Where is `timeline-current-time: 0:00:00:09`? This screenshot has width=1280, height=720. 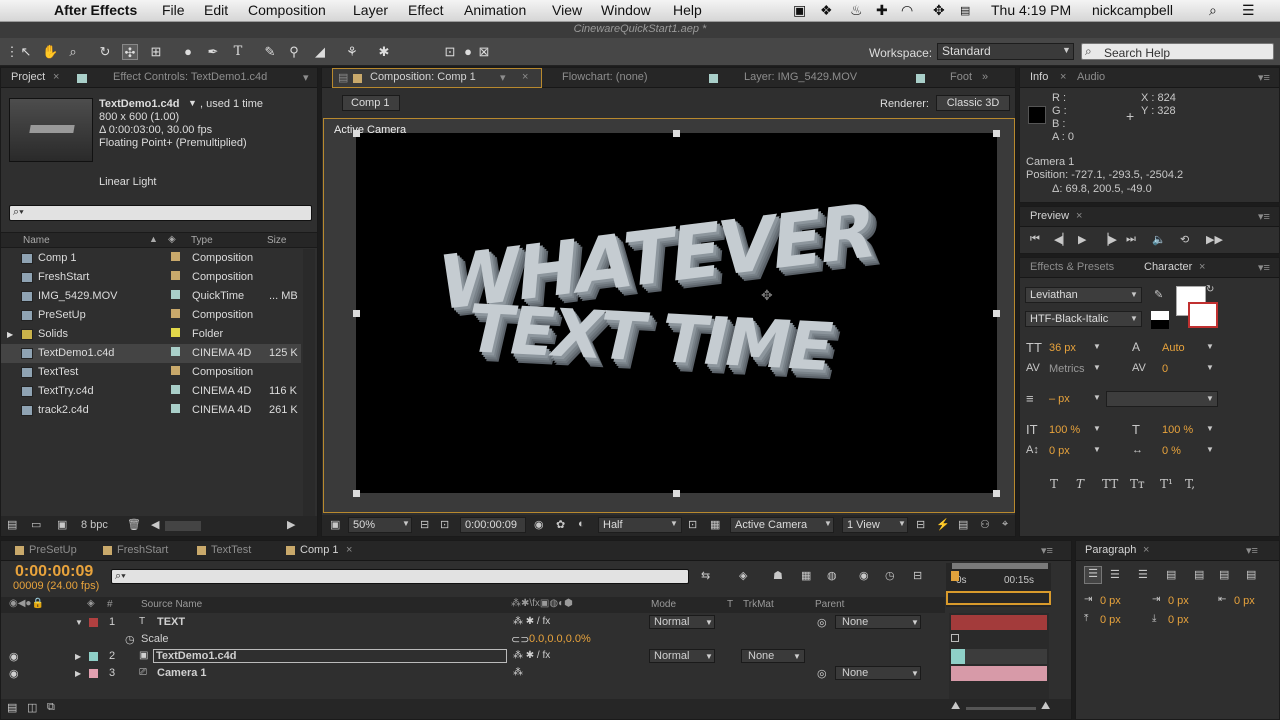
timeline-current-time: 0:00:00:09 is located at coordinates (54, 572).